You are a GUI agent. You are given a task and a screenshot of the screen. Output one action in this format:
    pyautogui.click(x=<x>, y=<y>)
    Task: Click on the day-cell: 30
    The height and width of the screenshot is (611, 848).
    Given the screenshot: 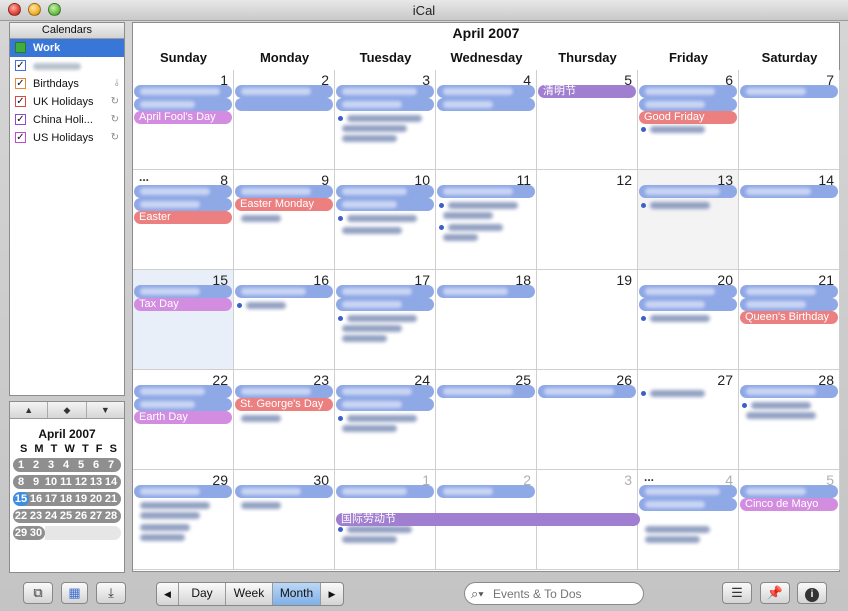 What is the action you would take?
    pyautogui.click(x=284, y=520)
    